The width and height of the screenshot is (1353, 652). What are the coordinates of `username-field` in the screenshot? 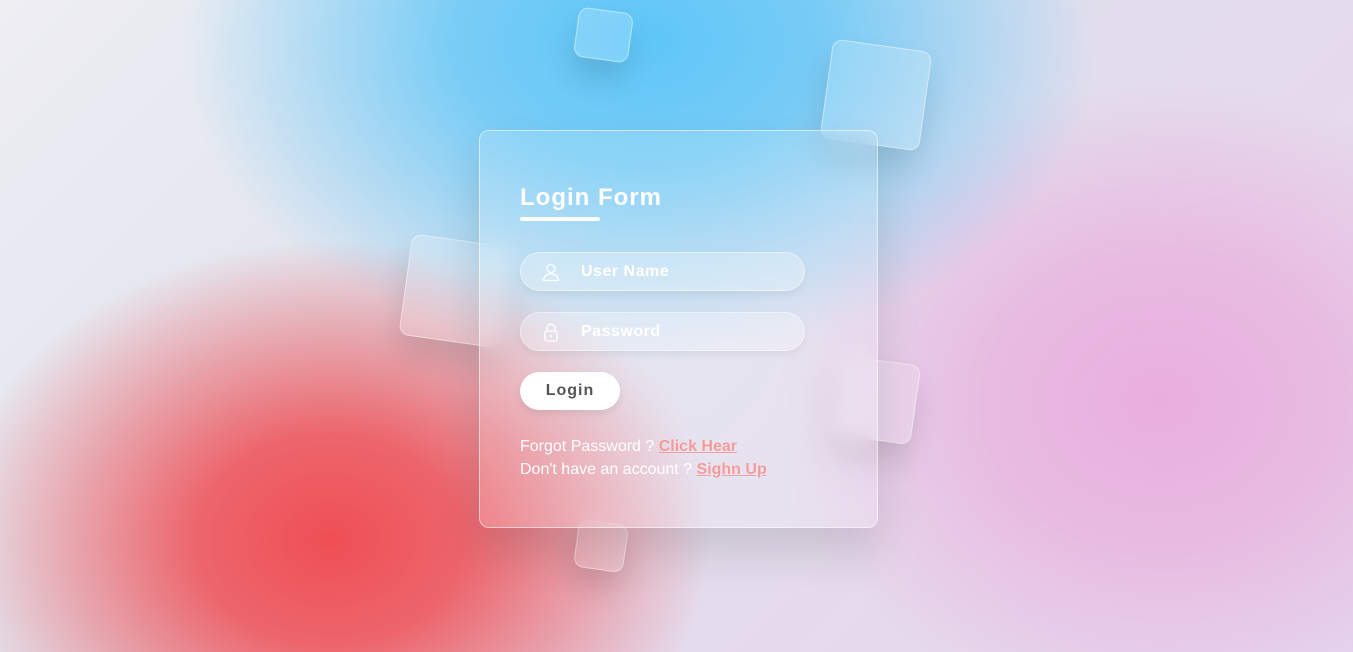 It's located at (662, 271).